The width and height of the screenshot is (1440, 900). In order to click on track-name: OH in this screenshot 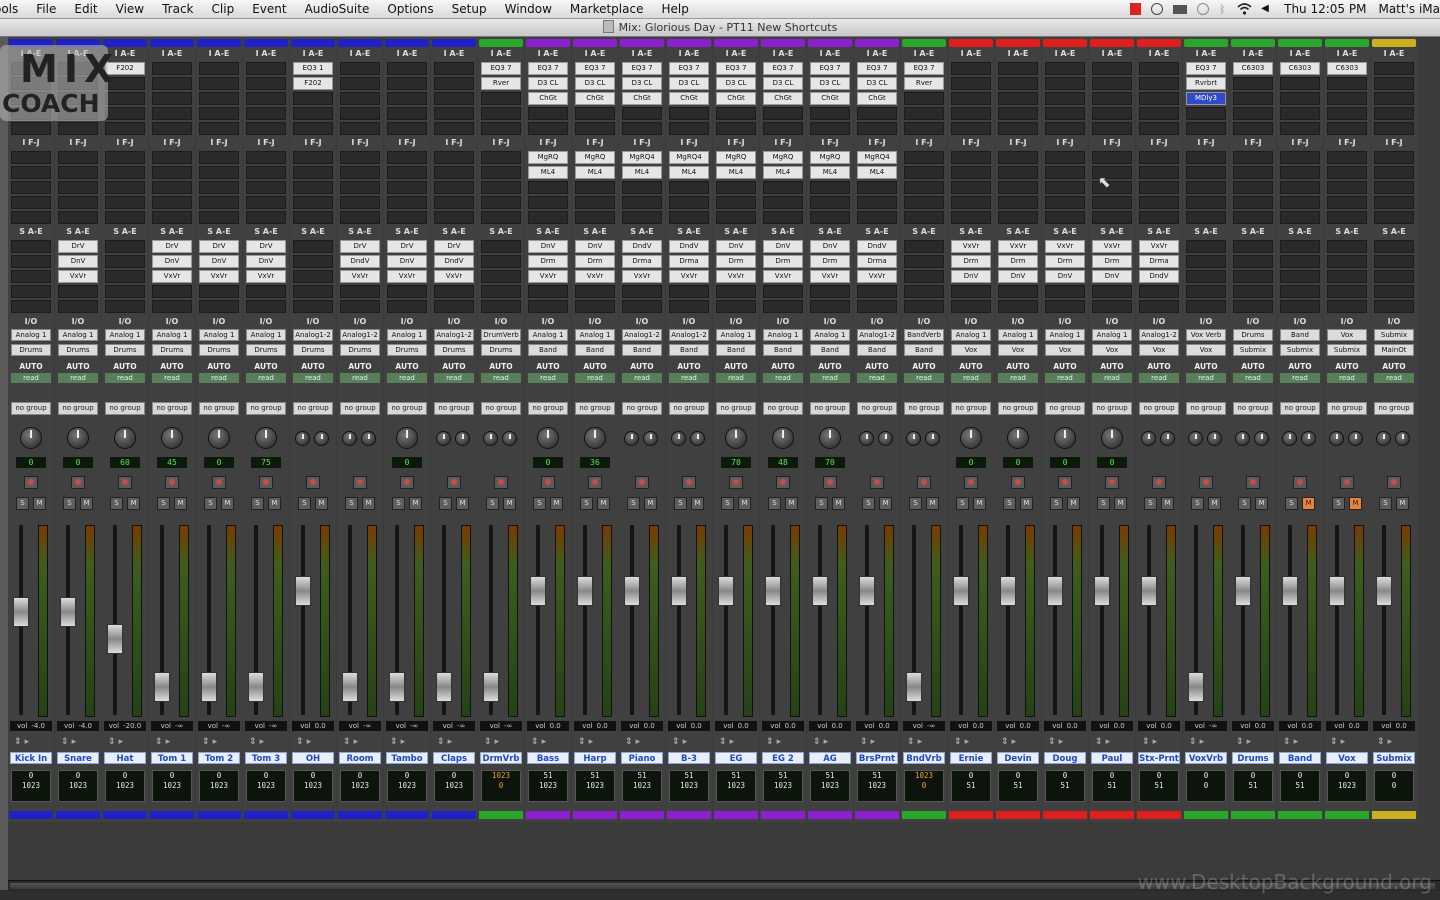, I will do `click(313, 758)`.